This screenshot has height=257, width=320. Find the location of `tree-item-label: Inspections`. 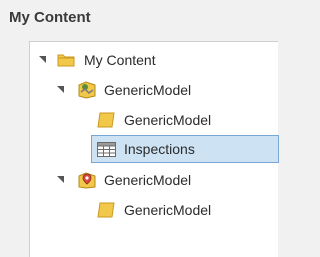

tree-item-label: Inspections is located at coordinates (159, 149).